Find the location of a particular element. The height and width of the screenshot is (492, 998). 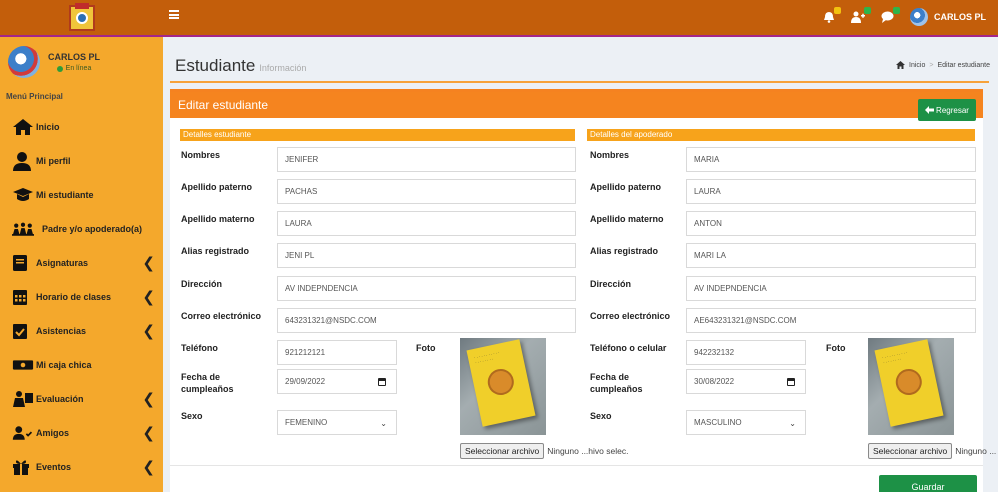

guardian-nombres-label: Nombres is located at coordinates (610, 155).